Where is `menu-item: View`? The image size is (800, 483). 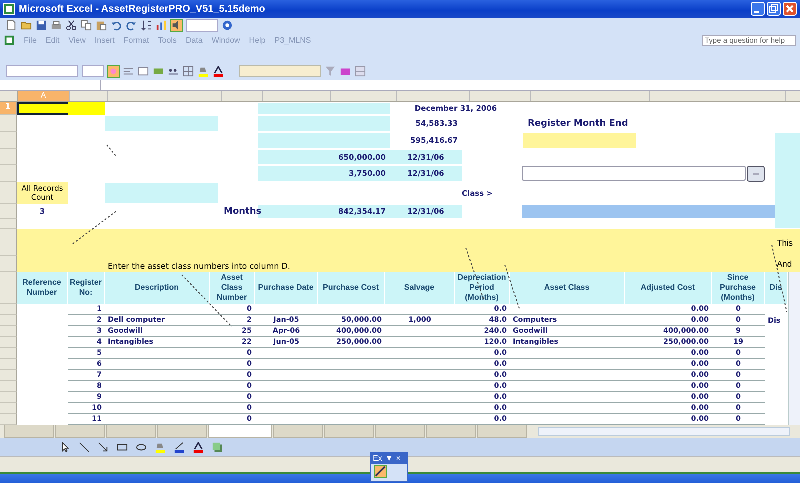
menu-item: View is located at coordinates (77, 40).